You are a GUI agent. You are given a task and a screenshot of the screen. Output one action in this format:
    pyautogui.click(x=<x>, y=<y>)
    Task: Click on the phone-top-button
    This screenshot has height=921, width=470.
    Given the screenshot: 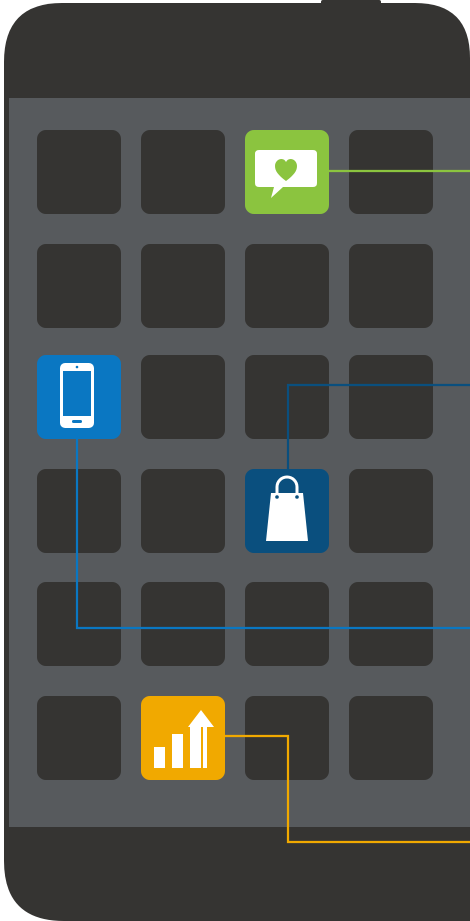 What is the action you would take?
    pyautogui.click(x=351, y=3)
    